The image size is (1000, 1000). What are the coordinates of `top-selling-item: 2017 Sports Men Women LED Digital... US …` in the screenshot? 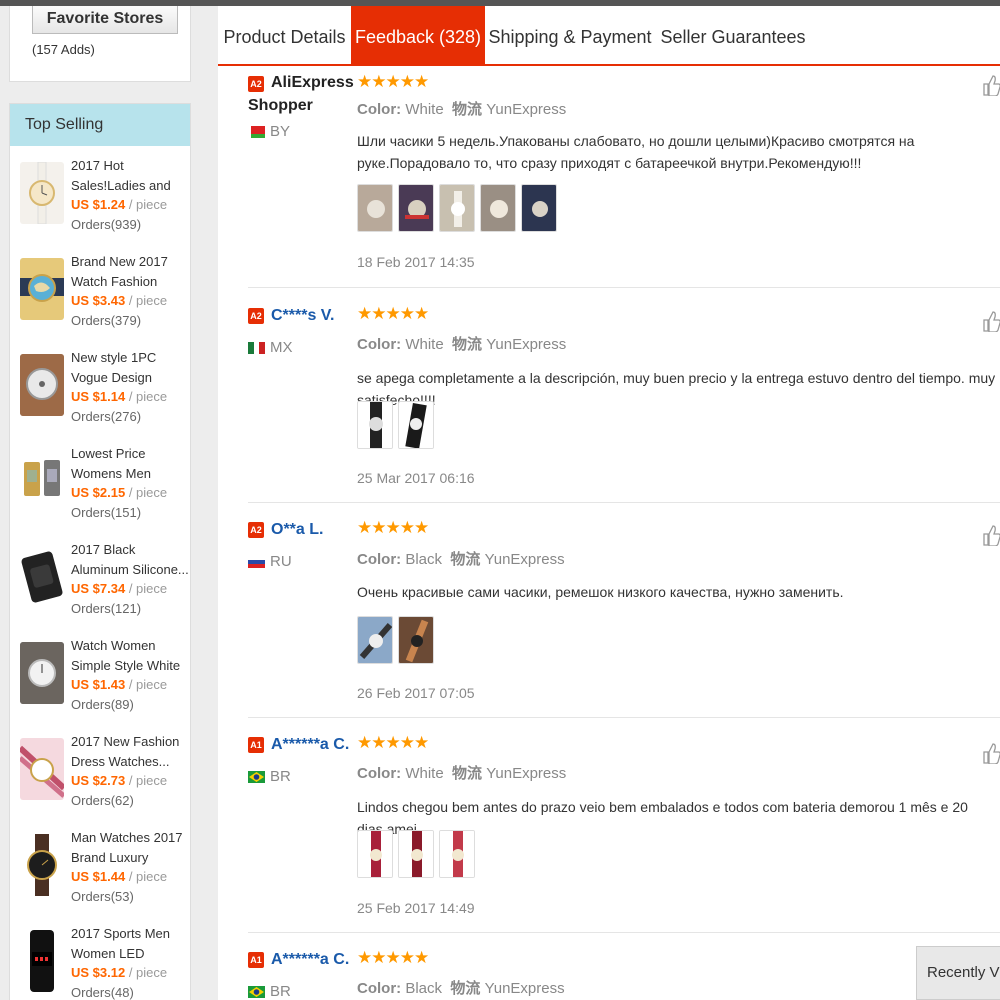 It's located at (100, 962).